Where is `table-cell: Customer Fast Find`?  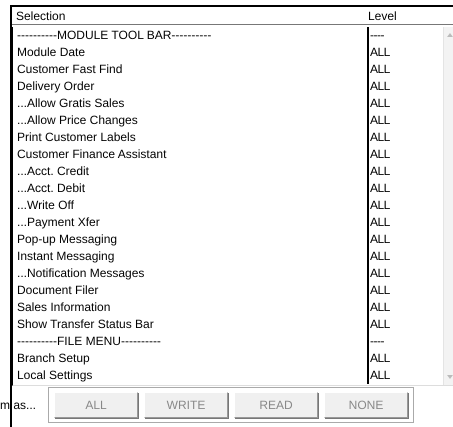 table-cell: Customer Fast Find is located at coordinates (191, 69).